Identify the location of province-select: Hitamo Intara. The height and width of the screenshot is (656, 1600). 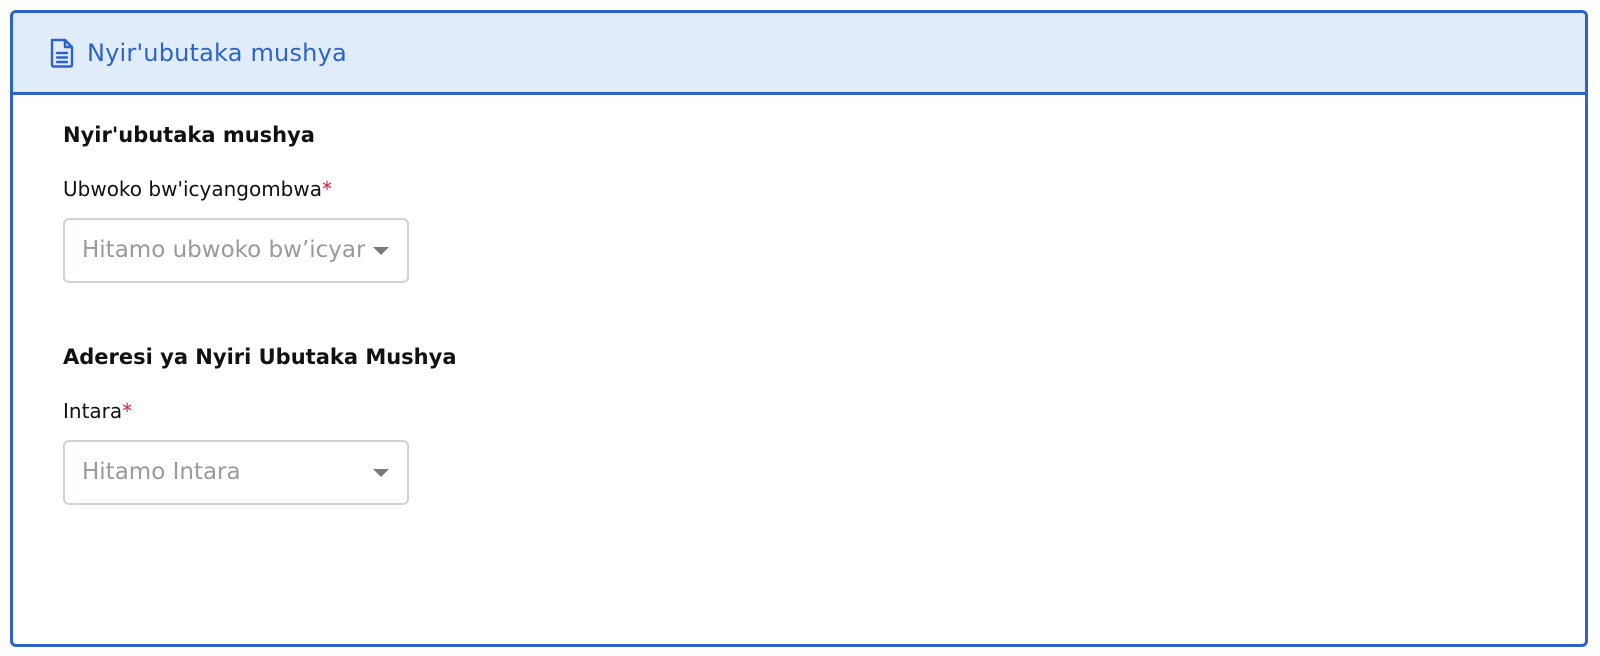
(236, 472).